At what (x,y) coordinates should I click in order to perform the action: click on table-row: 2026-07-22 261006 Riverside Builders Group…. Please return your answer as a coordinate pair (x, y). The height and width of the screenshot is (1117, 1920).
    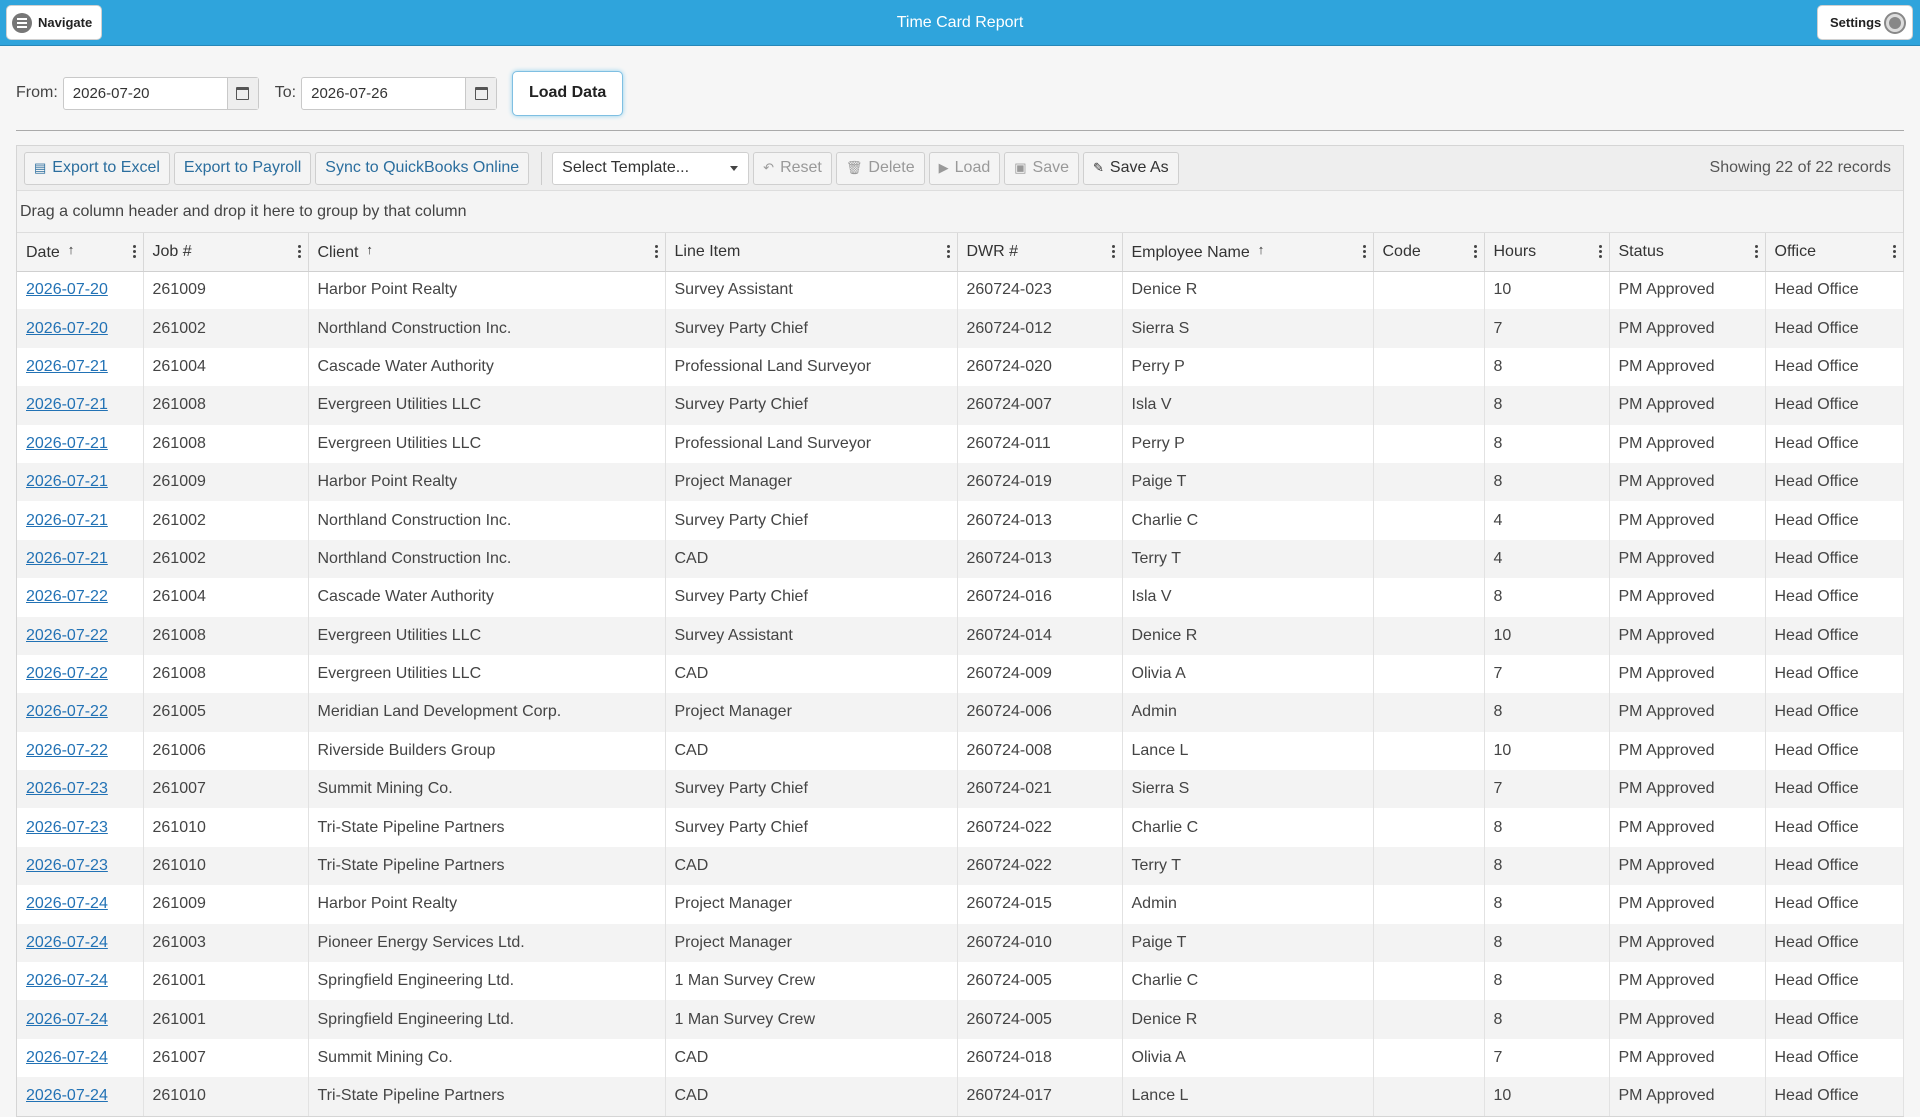
    Looking at the image, I should click on (960, 751).